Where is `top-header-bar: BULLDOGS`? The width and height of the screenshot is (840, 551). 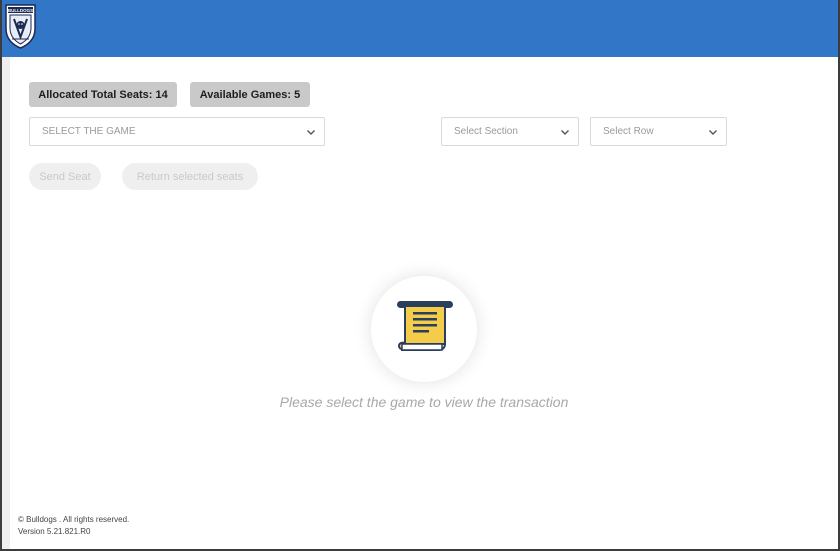 top-header-bar: BULLDOGS is located at coordinates (420, 28).